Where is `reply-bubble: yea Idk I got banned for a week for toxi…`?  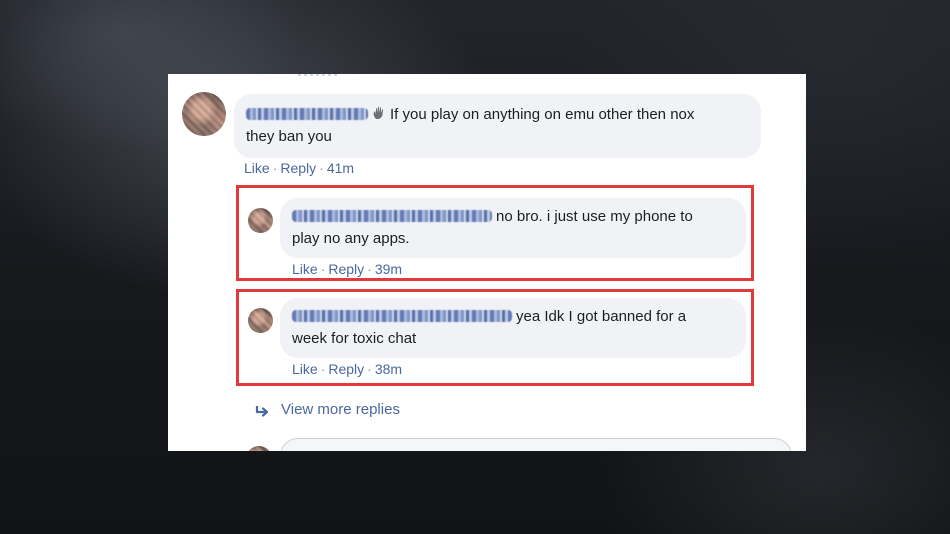
reply-bubble: yea Idk I got banned for a week for toxi… is located at coordinates (513, 328).